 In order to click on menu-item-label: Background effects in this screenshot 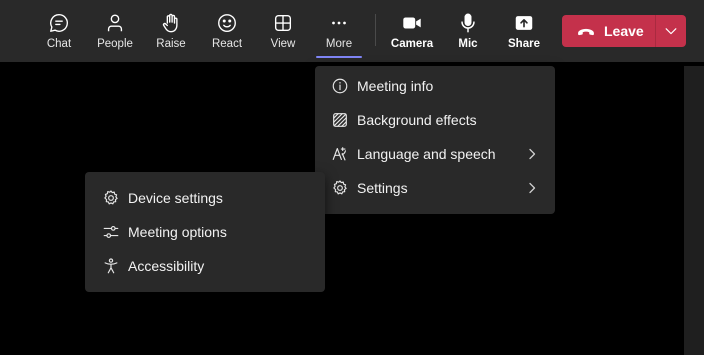, I will do `click(417, 120)`.